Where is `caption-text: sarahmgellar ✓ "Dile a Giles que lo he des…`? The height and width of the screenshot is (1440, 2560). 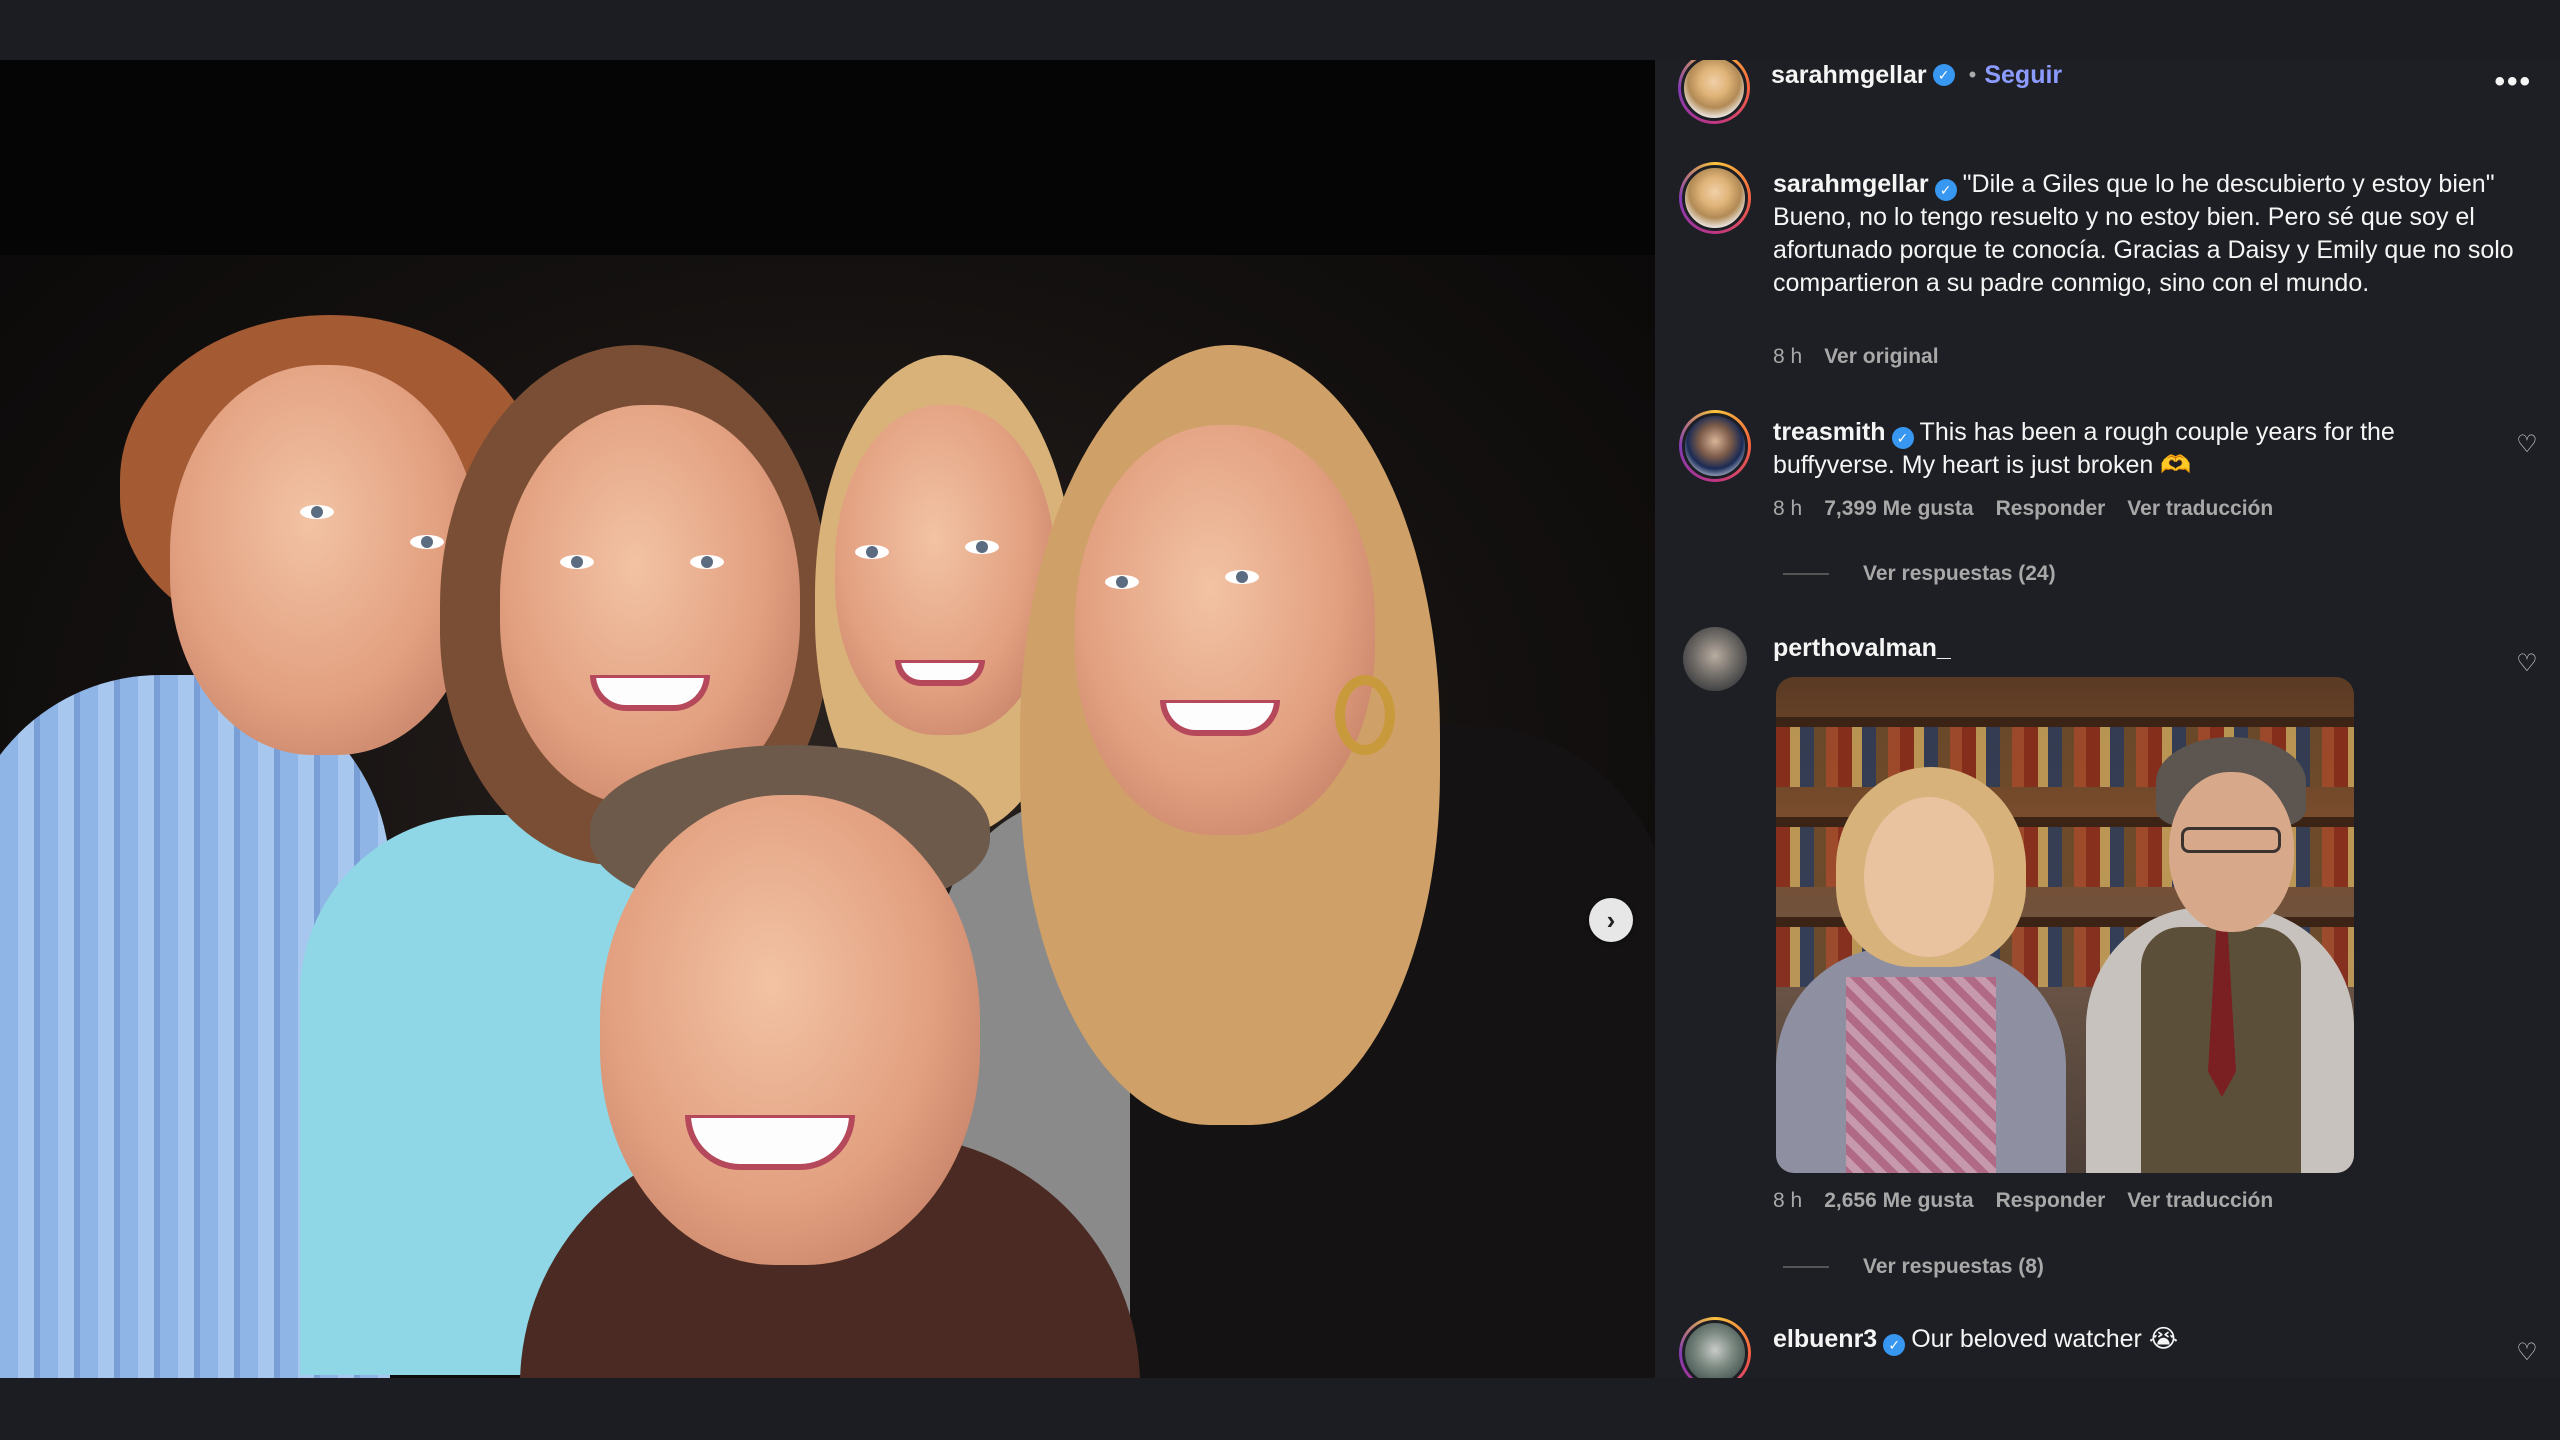 caption-text: sarahmgellar ✓ "Dile a Giles que lo he des… is located at coordinates (2153, 234).